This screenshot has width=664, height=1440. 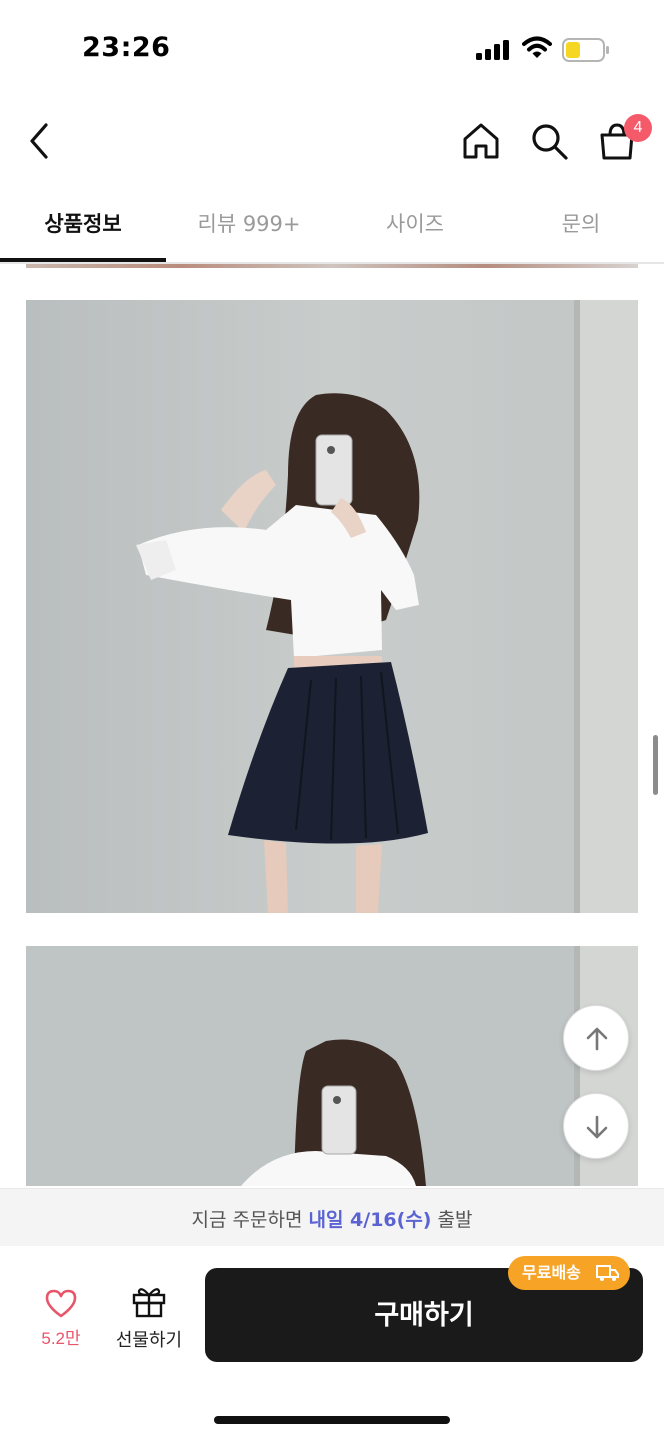 I want to click on home-icon, so click(x=481, y=141).